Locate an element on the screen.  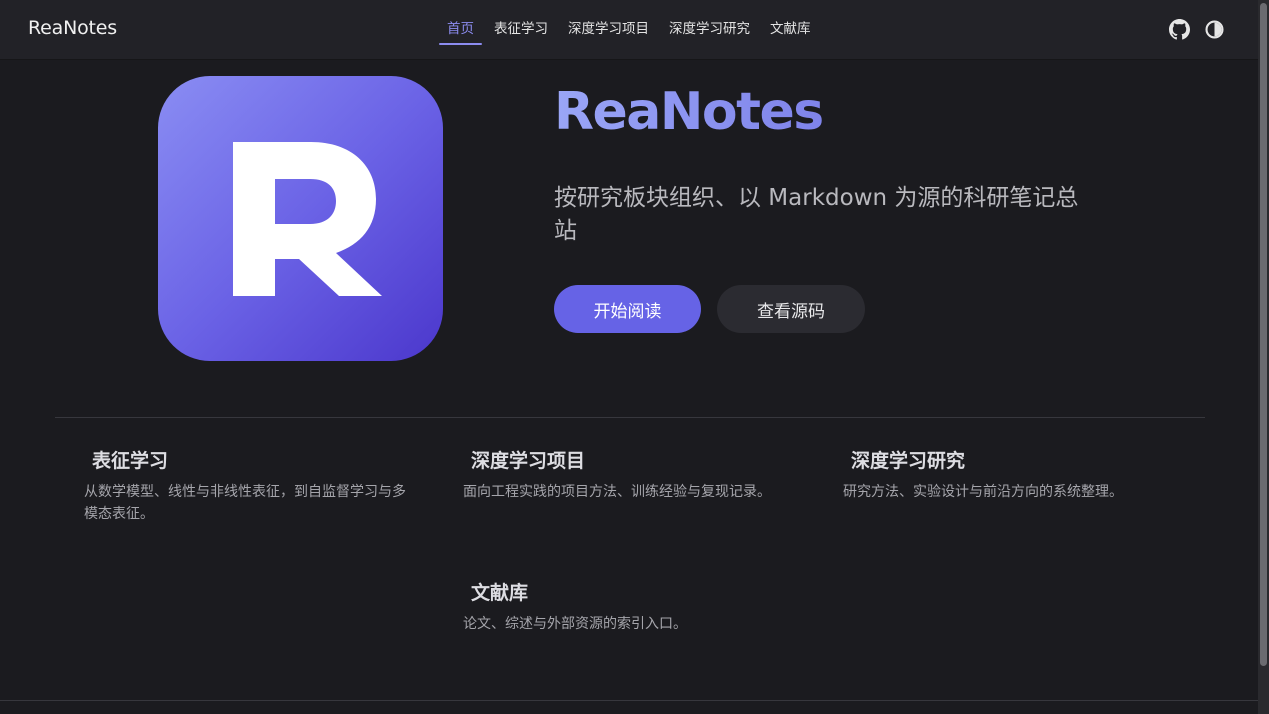
theme-toggle-icon is located at coordinates (1214, 29).